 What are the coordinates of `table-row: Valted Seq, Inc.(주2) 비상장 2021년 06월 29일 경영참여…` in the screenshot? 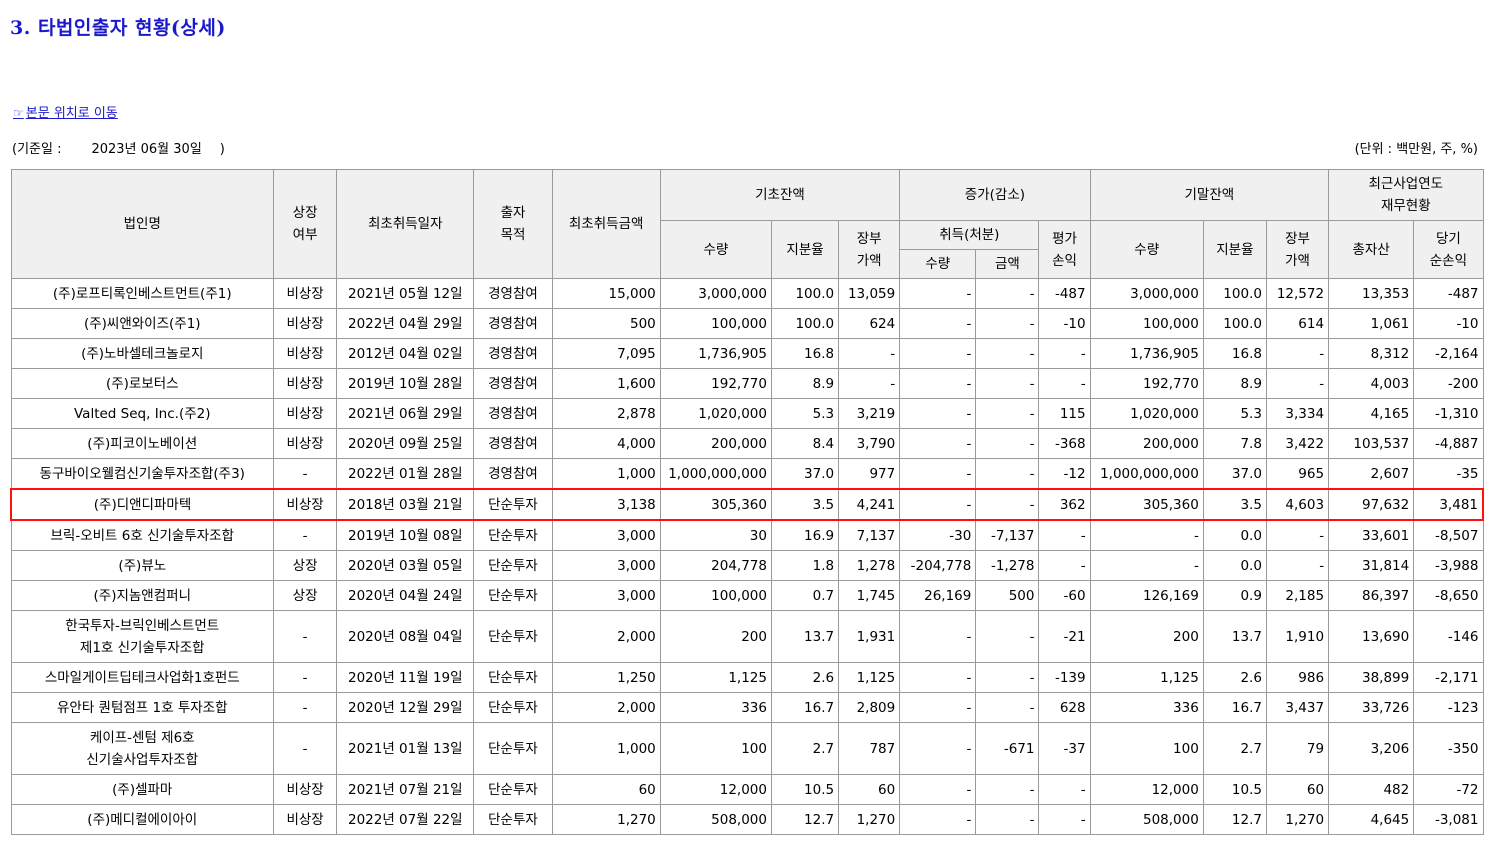 It's located at (747, 413).